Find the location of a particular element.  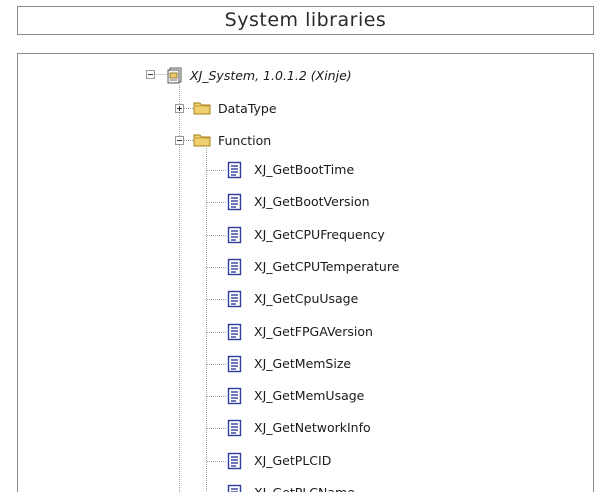

section-header: System libraries is located at coordinates (305, 20).